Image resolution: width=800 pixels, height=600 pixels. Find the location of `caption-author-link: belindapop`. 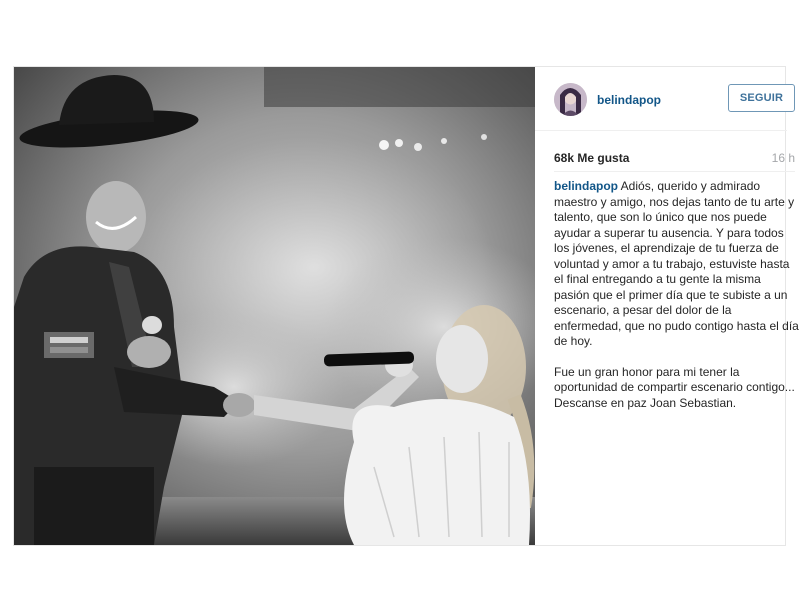

caption-author-link: belindapop is located at coordinates (586, 186).